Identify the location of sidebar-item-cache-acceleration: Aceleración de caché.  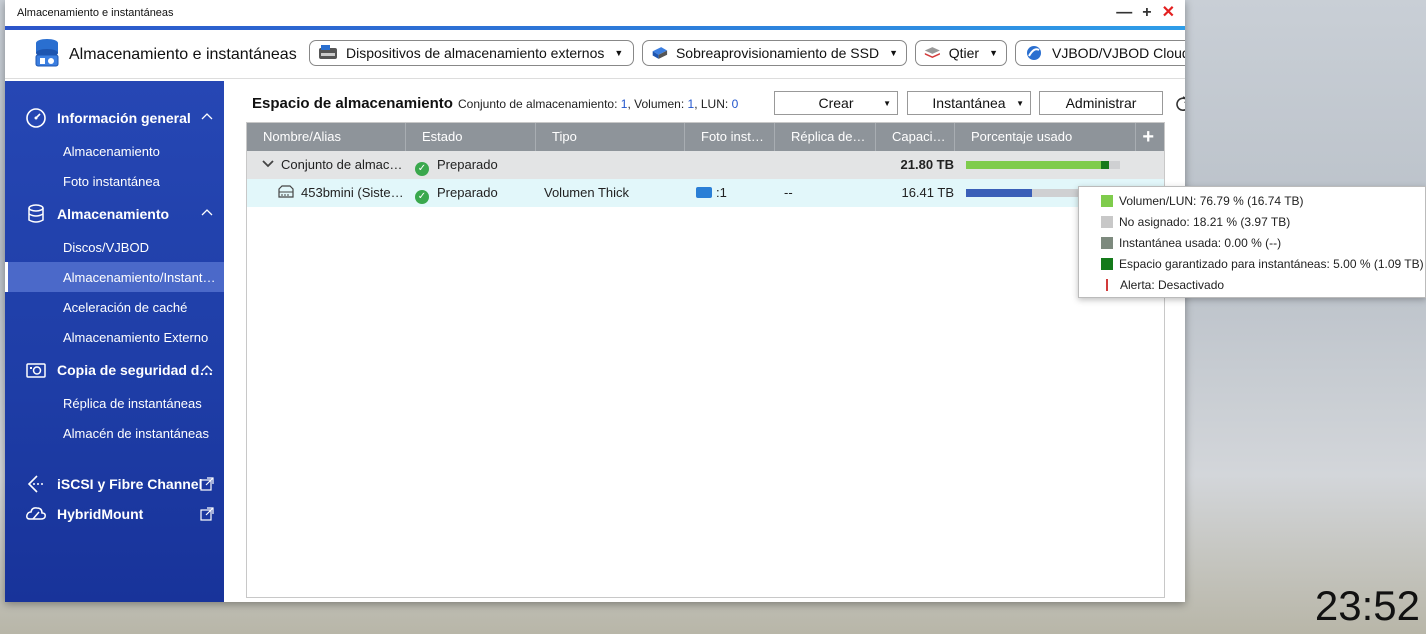
(114, 307).